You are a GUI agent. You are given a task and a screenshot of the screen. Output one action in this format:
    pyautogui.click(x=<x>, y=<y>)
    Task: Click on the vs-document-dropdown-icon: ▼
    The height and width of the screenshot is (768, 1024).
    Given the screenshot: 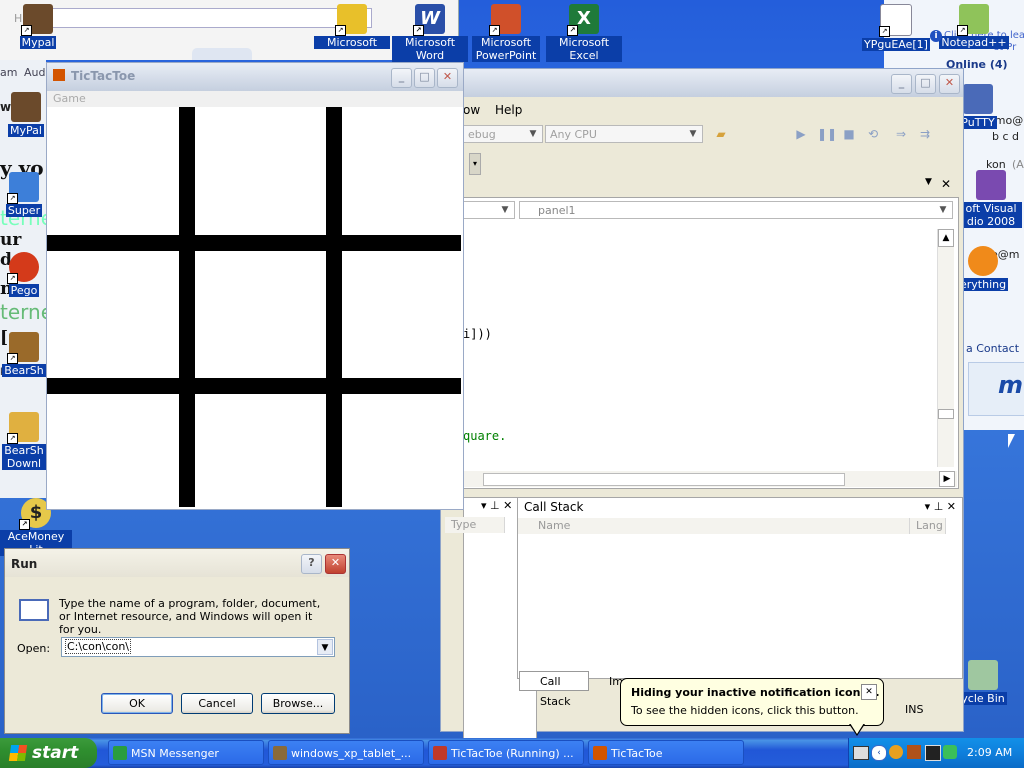 What is the action you would take?
    pyautogui.click(x=928, y=182)
    